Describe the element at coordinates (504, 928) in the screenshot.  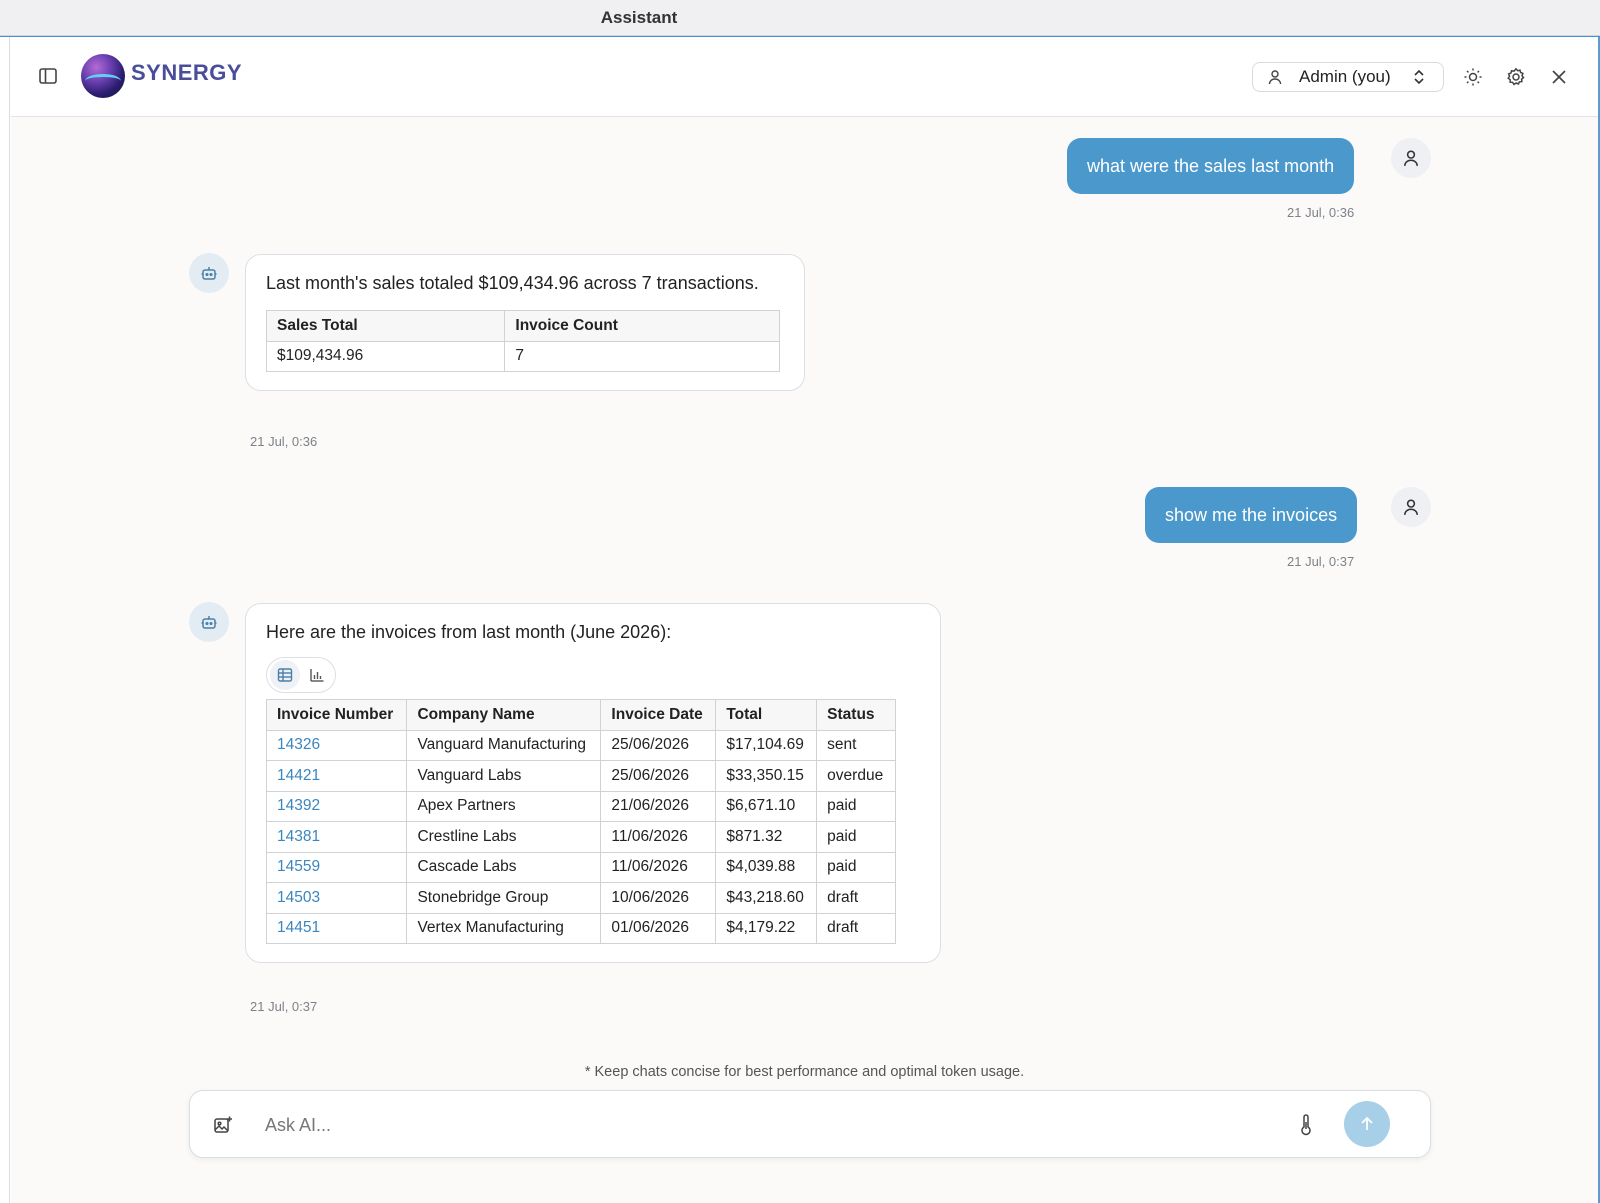
I see `table-cell: Vertex Manufacturing` at that location.